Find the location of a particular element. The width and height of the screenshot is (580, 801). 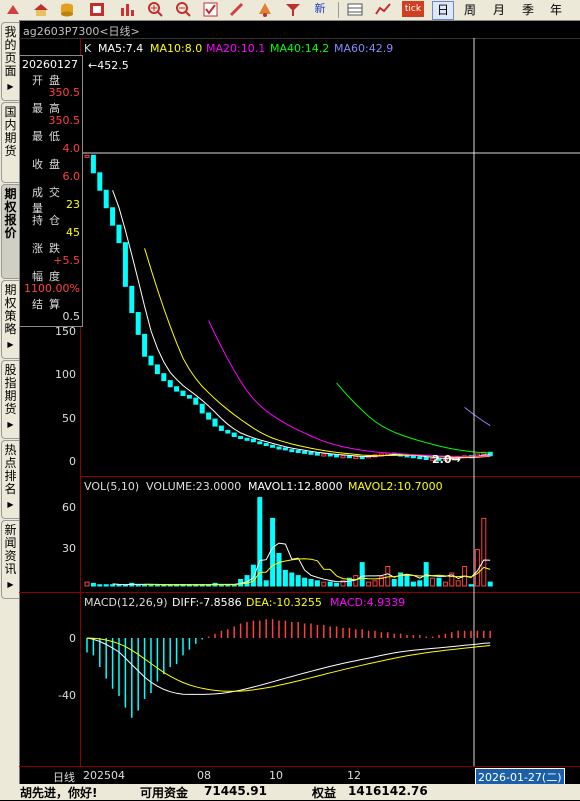

info-label: 收盘 is located at coordinates (49, 164).